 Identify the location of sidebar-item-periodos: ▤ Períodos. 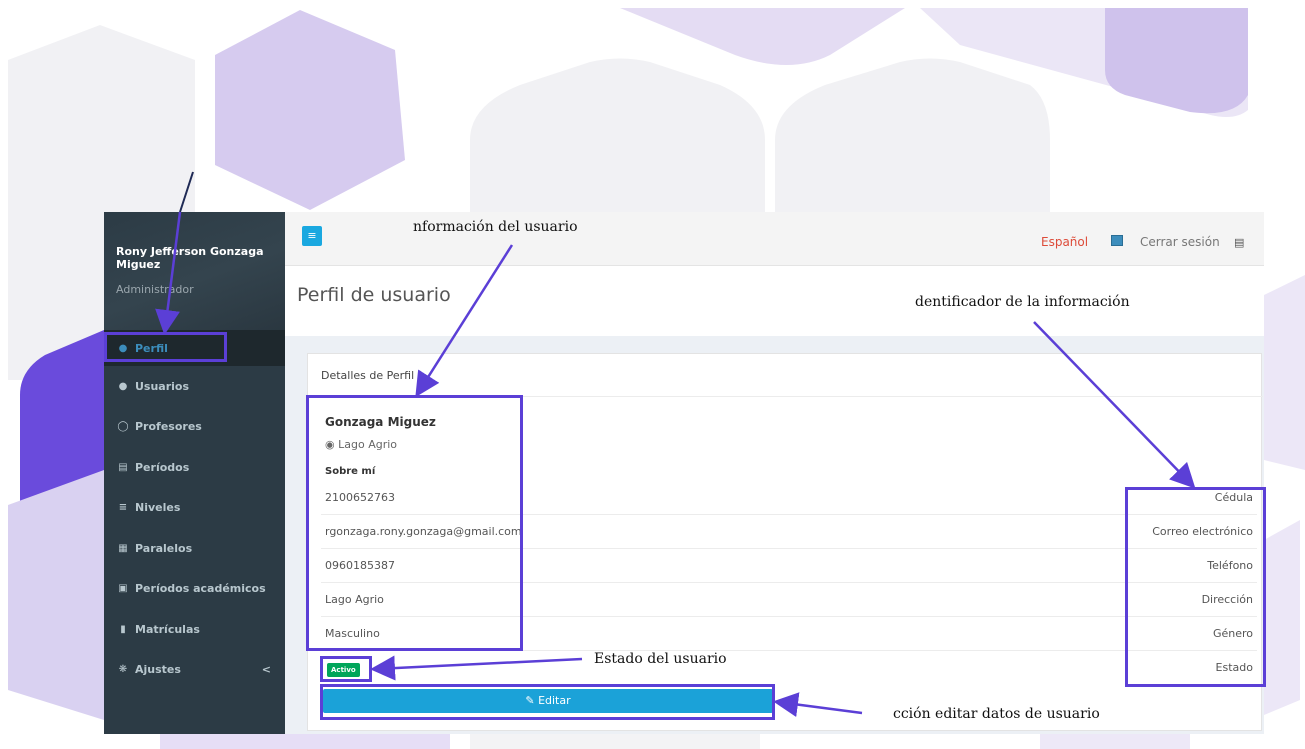
(194, 467).